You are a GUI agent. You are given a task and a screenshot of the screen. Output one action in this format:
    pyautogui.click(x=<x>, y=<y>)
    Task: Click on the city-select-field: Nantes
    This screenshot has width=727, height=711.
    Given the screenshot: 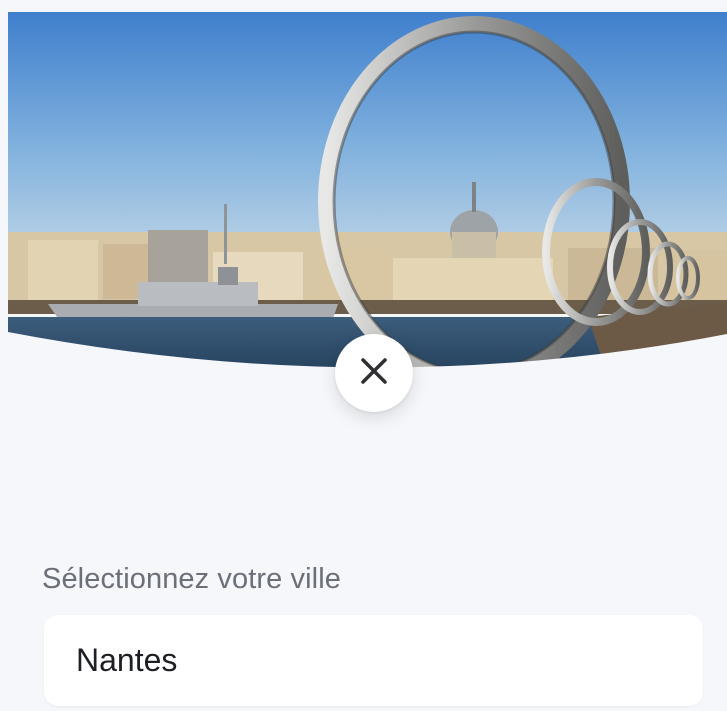 What is the action you would take?
    pyautogui.click(x=373, y=660)
    